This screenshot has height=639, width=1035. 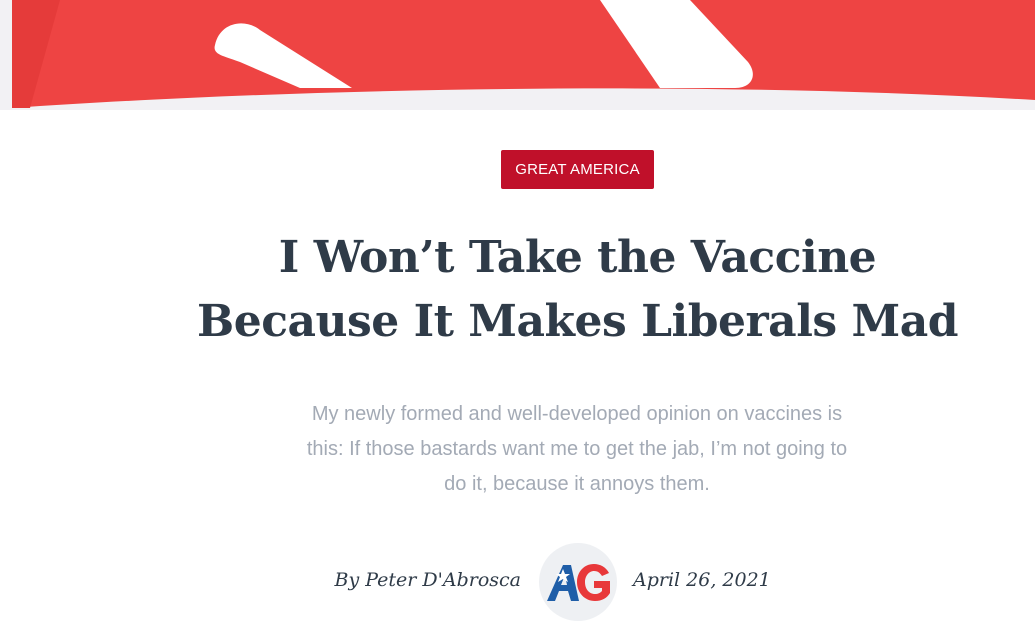 I want to click on author-avatar, so click(x=578, y=582).